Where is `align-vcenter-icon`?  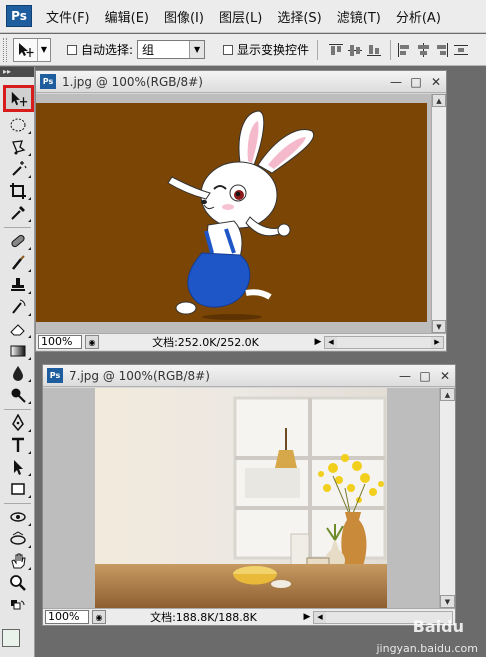
align-vcenter-icon is located at coordinates (355, 50).